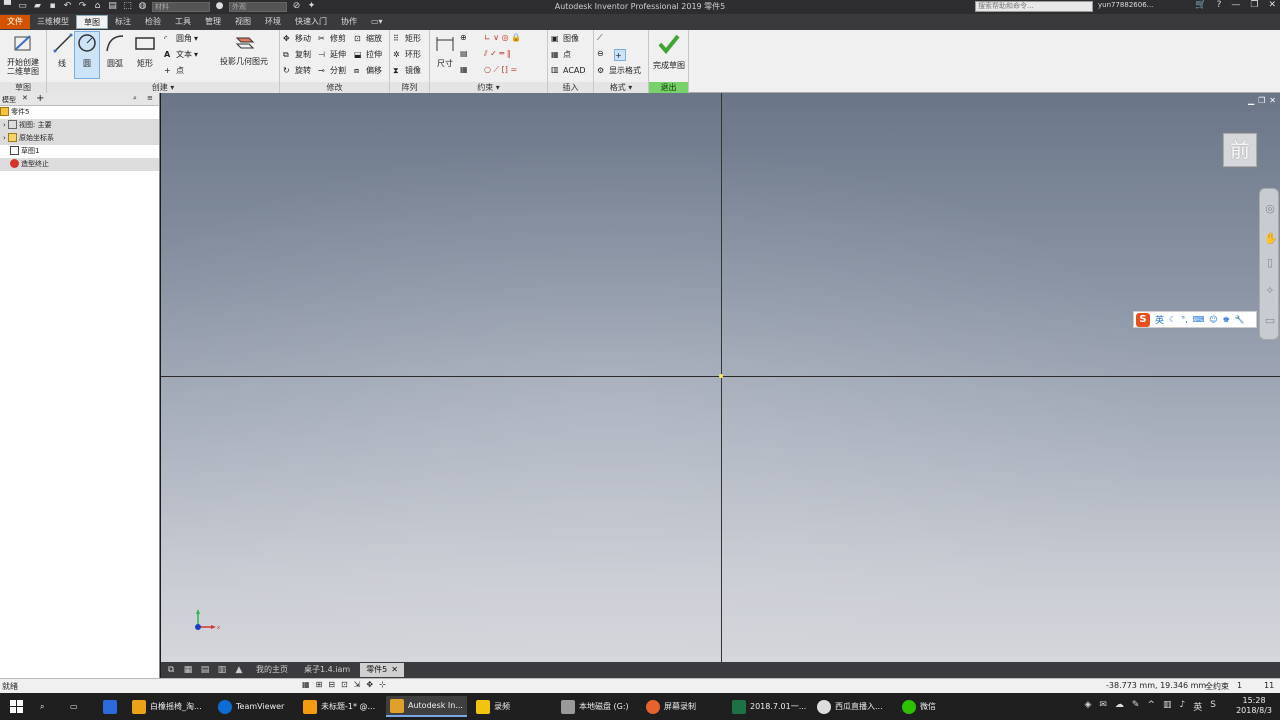 This screenshot has width=1280, height=720. I want to click on perpendicular-icon: ∟ ∨ ◎ 🔒, so click(502, 37).